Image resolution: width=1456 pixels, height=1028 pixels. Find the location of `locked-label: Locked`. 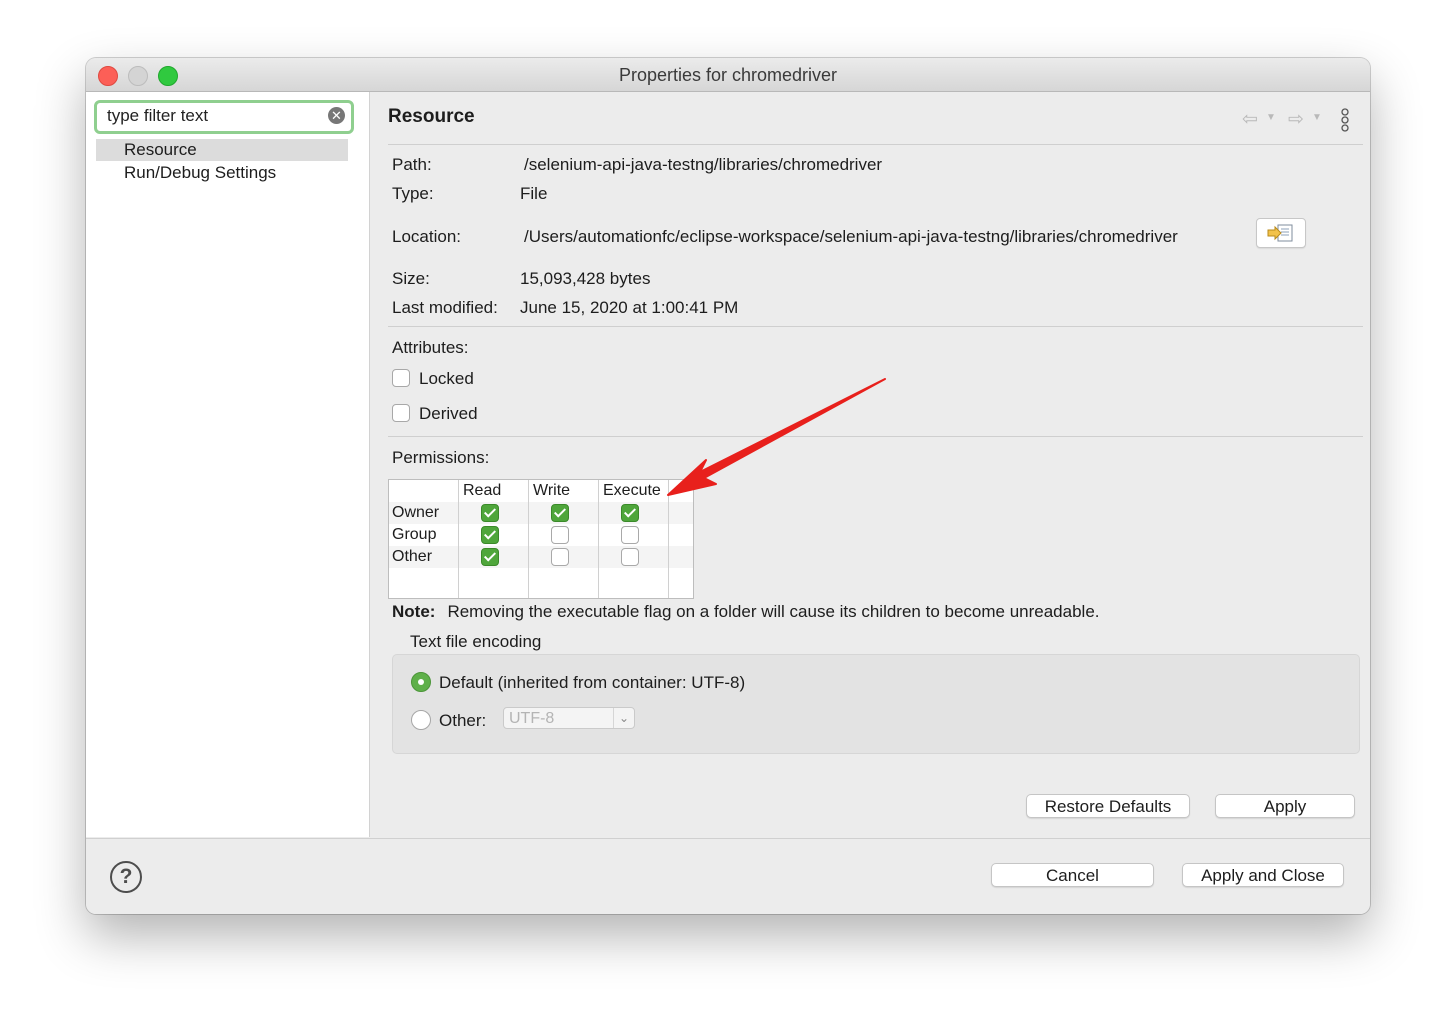

locked-label: Locked is located at coordinates (446, 378).